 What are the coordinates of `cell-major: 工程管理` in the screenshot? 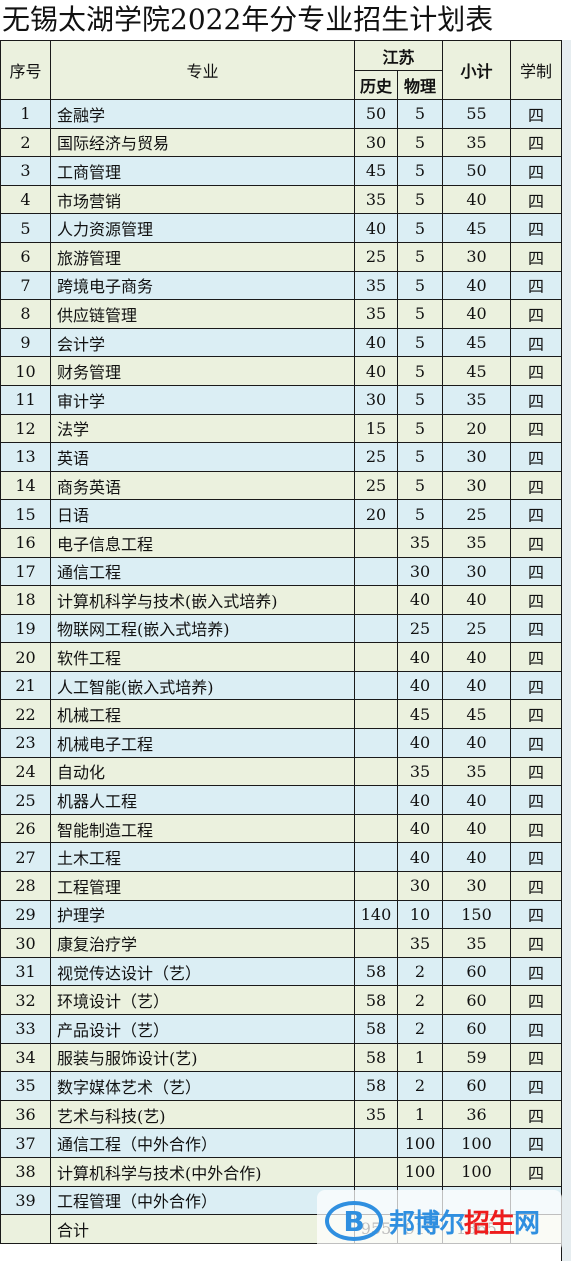 It's located at (202, 886).